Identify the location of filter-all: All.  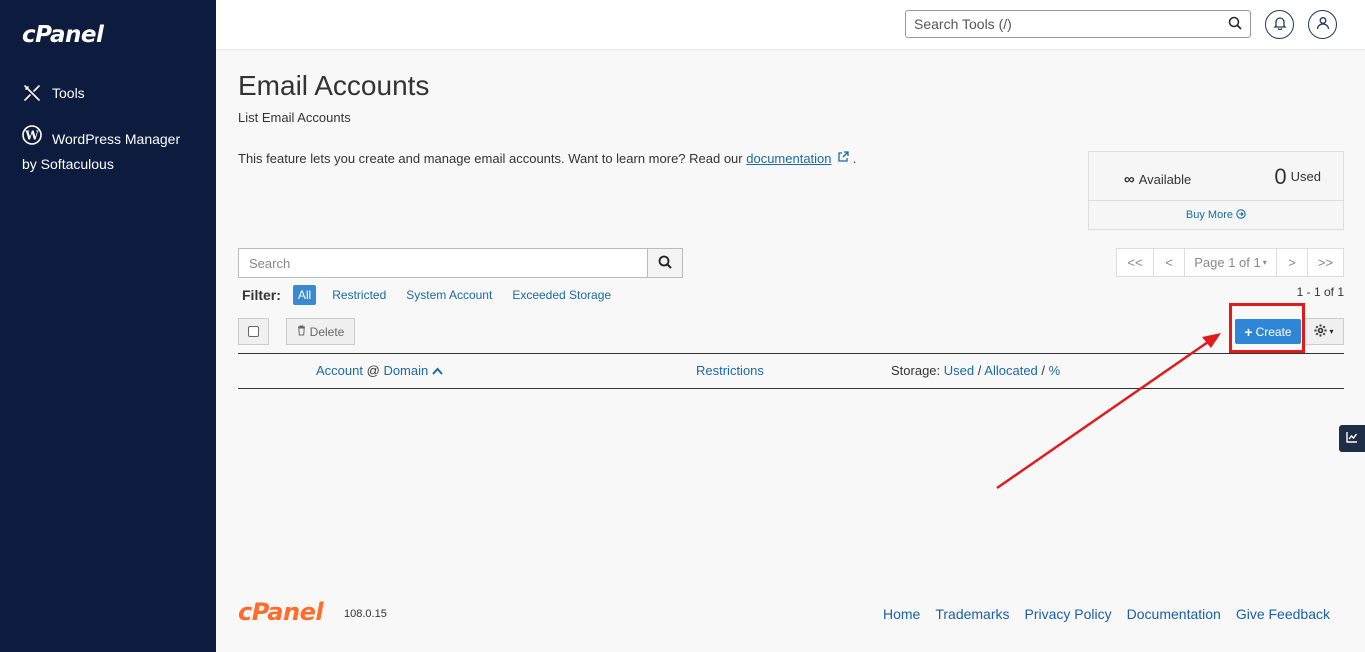
(304, 295).